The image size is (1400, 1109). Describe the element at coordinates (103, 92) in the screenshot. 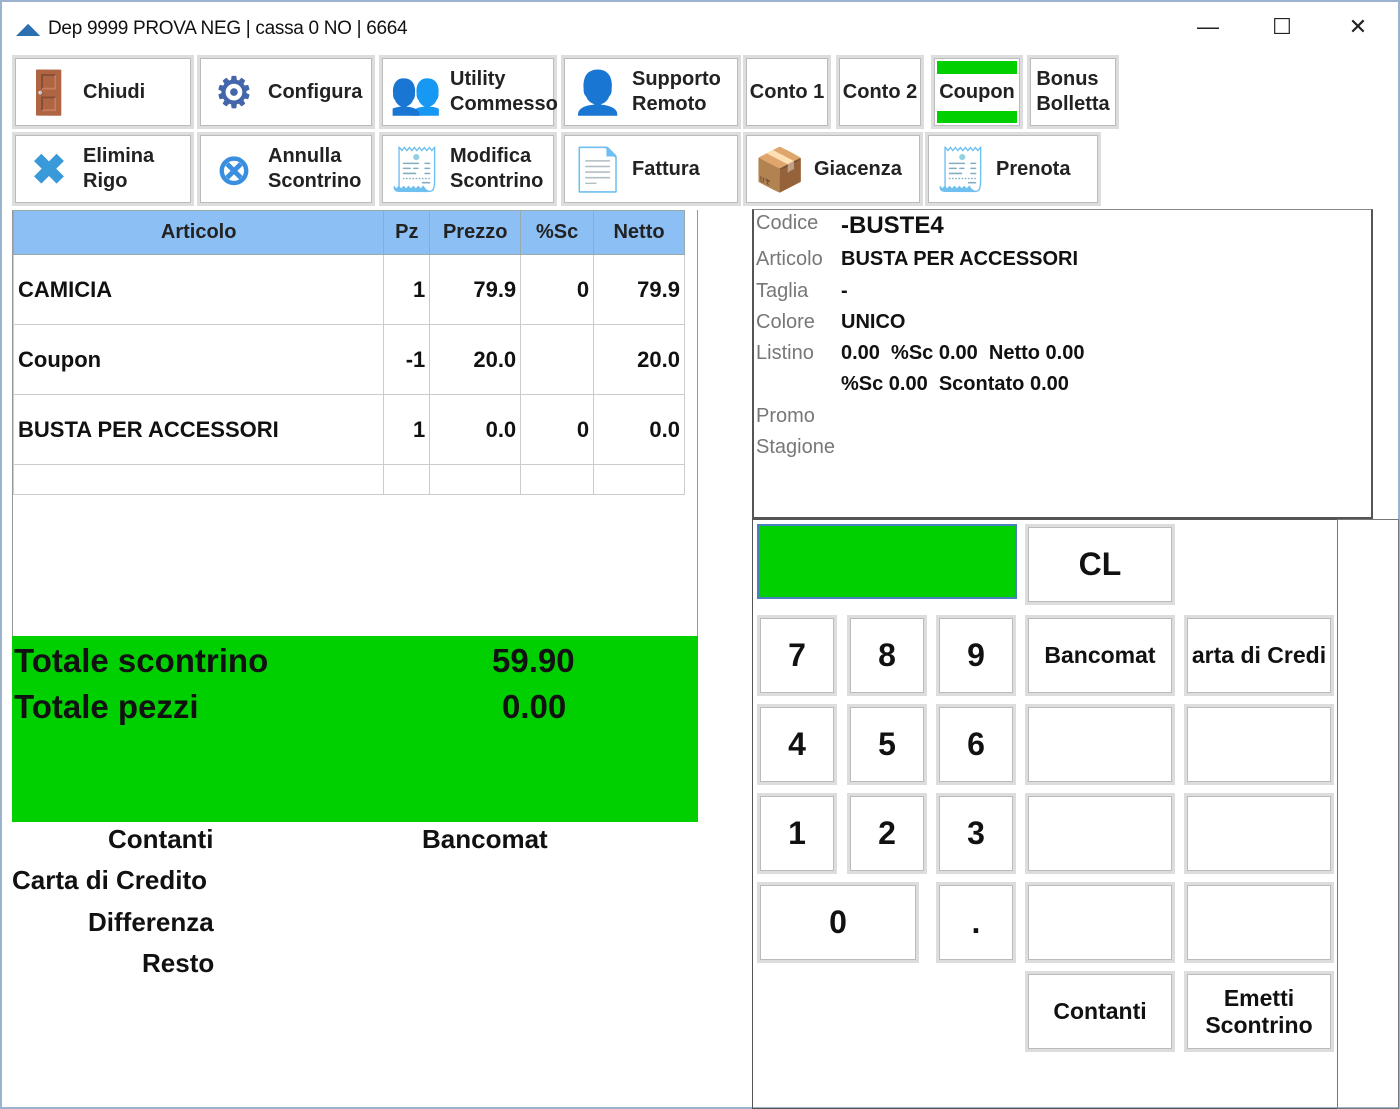

I see `chiudi-button: 🚪 Chiudi` at that location.